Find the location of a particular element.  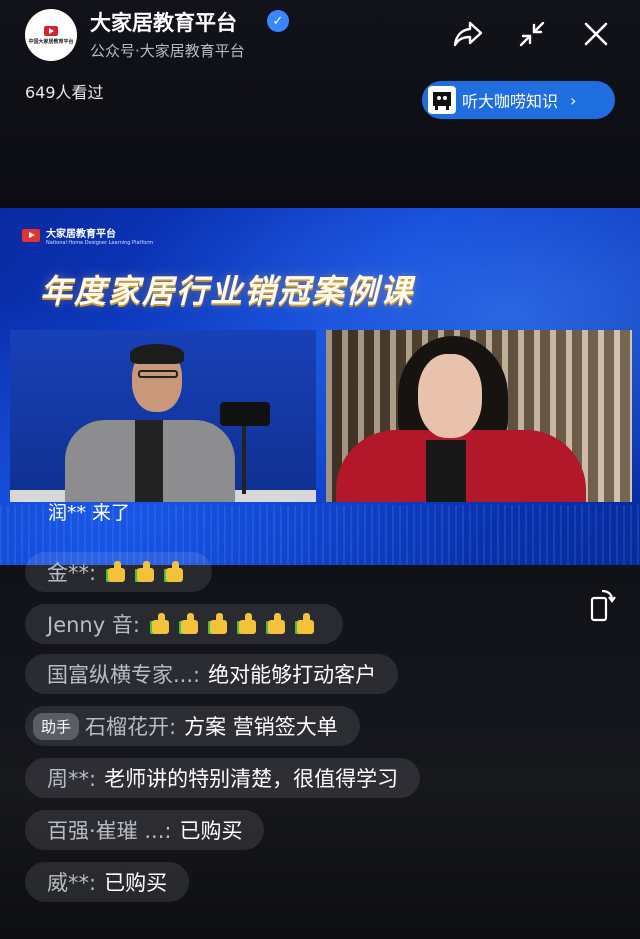

comment-item: 威**: 已购买 is located at coordinates (107, 882).